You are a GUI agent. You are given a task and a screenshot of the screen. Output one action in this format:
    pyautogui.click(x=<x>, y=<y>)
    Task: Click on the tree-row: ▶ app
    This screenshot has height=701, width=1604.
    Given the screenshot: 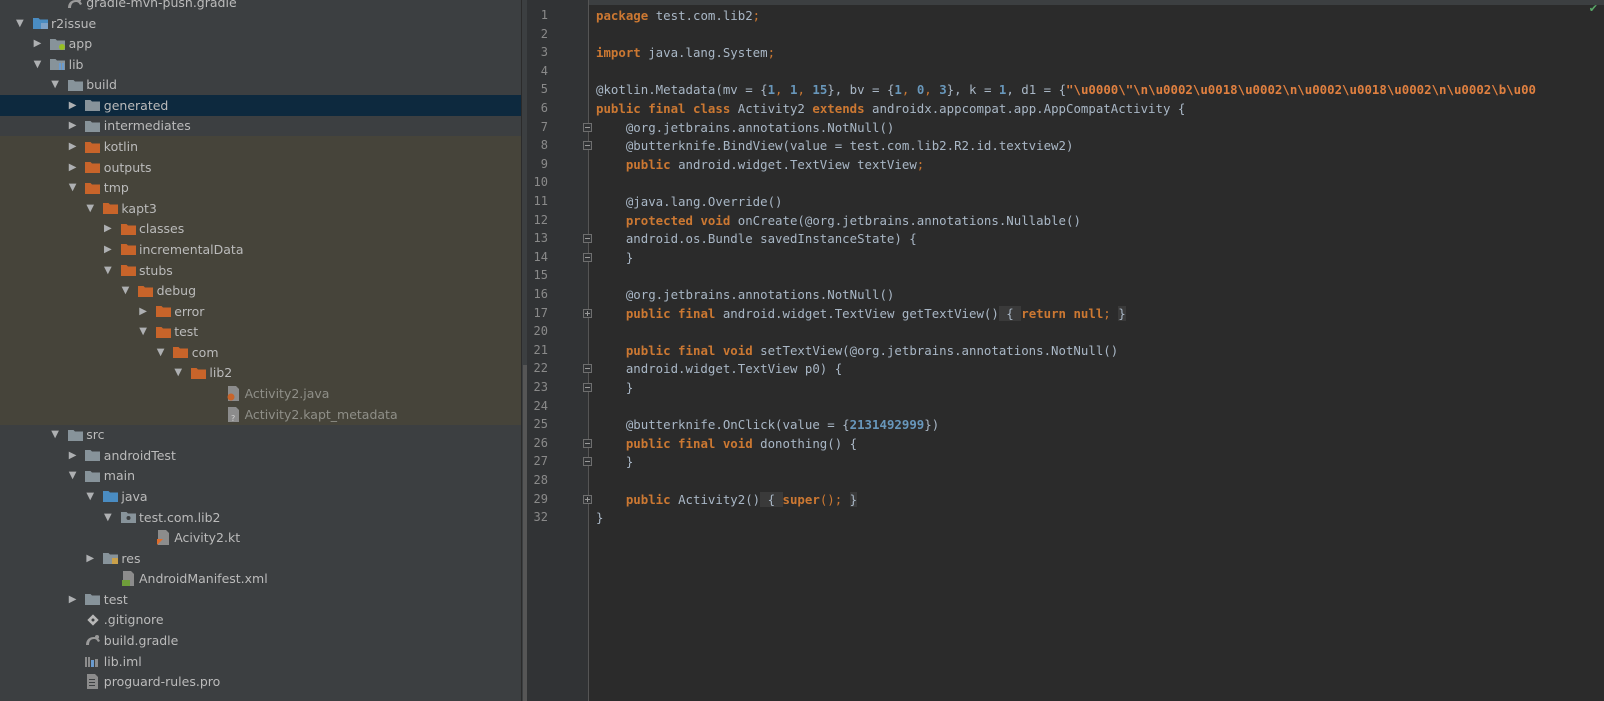 What is the action you would take?
    pyautogui.click(x=260, y=43)
    